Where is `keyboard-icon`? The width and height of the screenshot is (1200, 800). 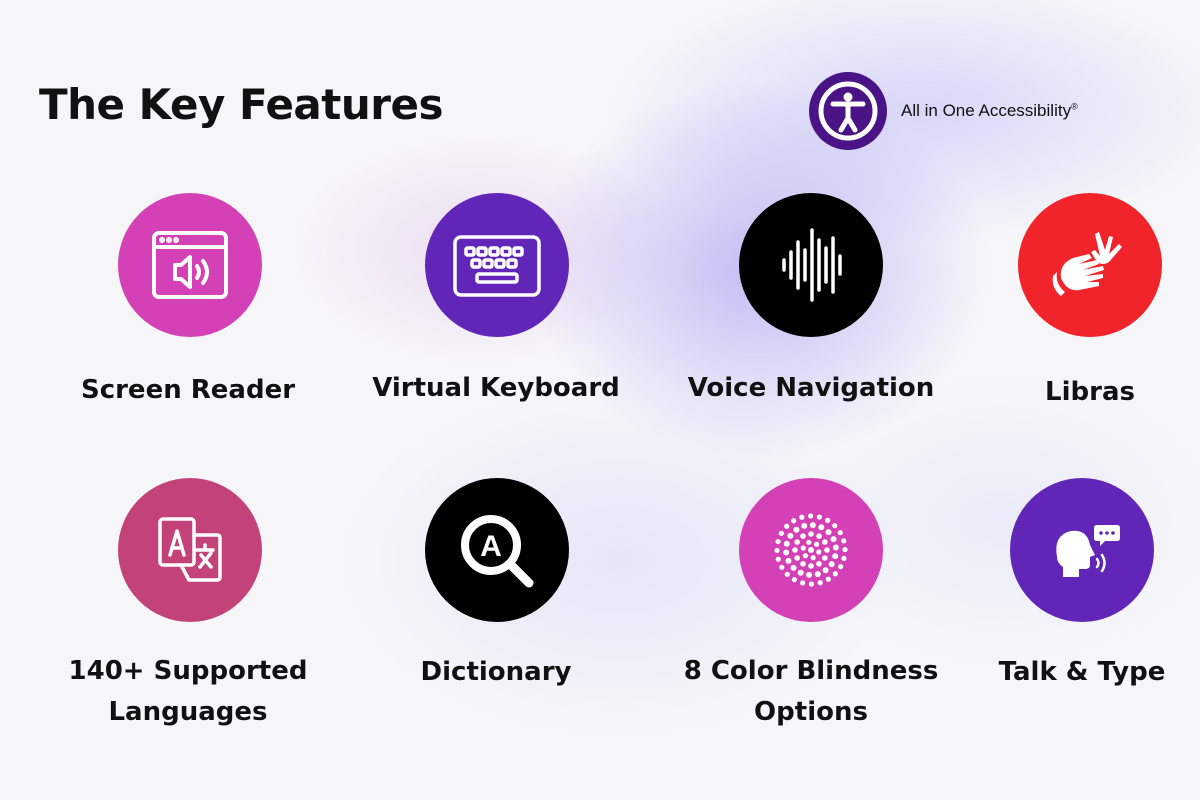
keyboard-icon is located at coordinates (497, 265).